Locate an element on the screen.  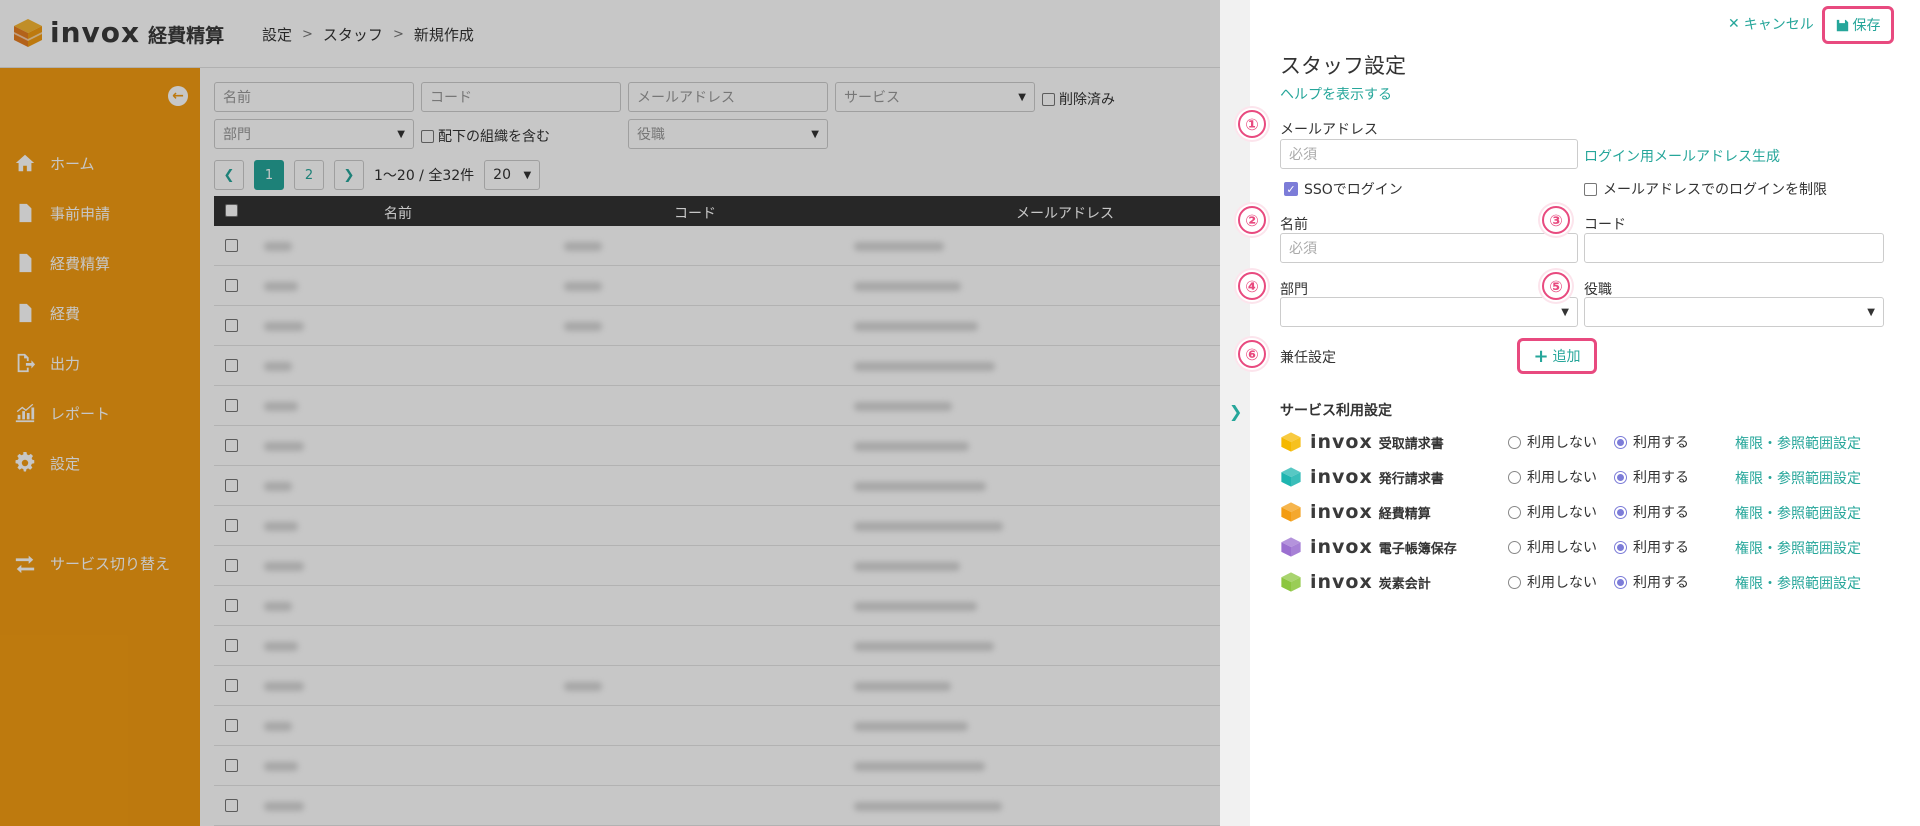
position-select: ▼ is located at coordinates (1734, 312).